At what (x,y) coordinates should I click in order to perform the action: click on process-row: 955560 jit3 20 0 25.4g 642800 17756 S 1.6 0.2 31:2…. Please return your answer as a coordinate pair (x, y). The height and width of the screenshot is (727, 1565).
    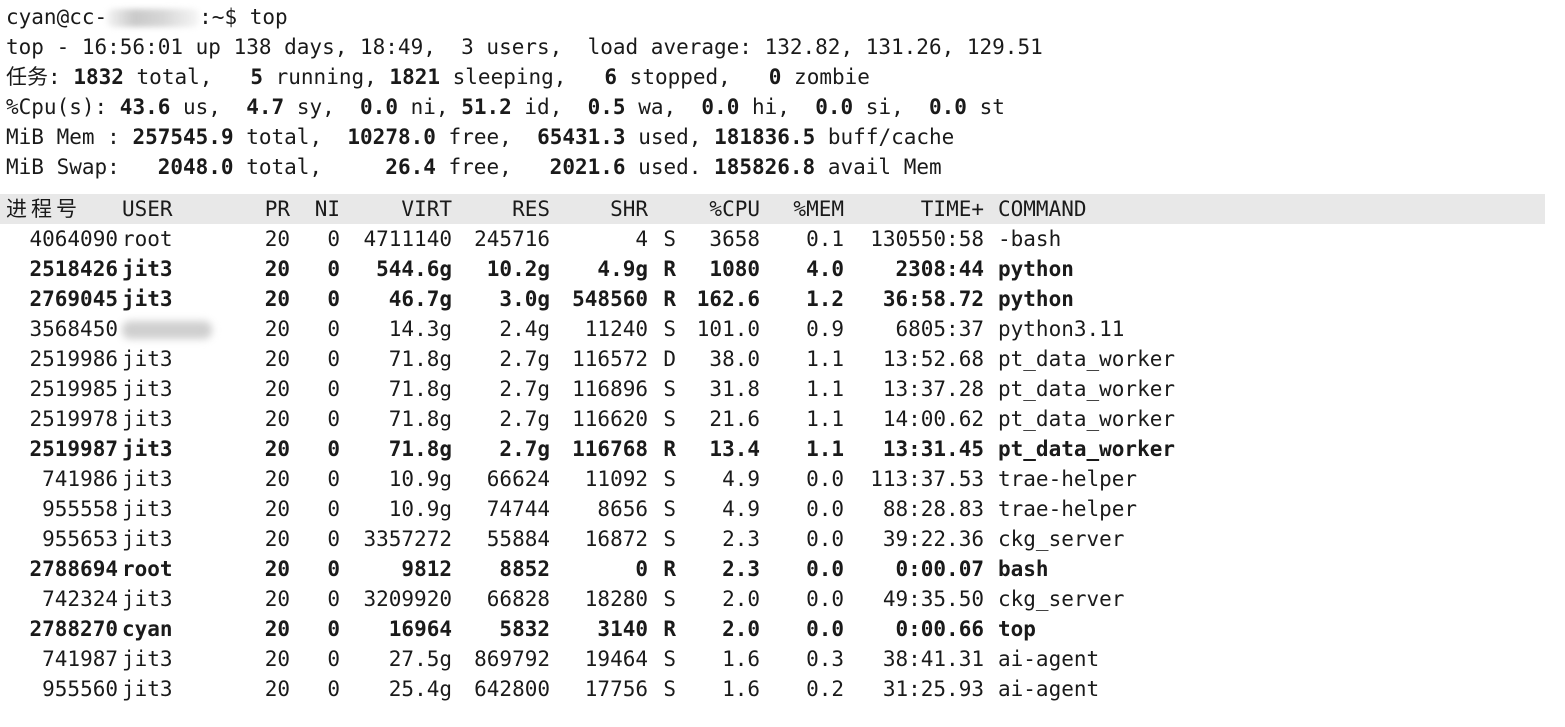
    Looking at the image, I should click on (782, 689).